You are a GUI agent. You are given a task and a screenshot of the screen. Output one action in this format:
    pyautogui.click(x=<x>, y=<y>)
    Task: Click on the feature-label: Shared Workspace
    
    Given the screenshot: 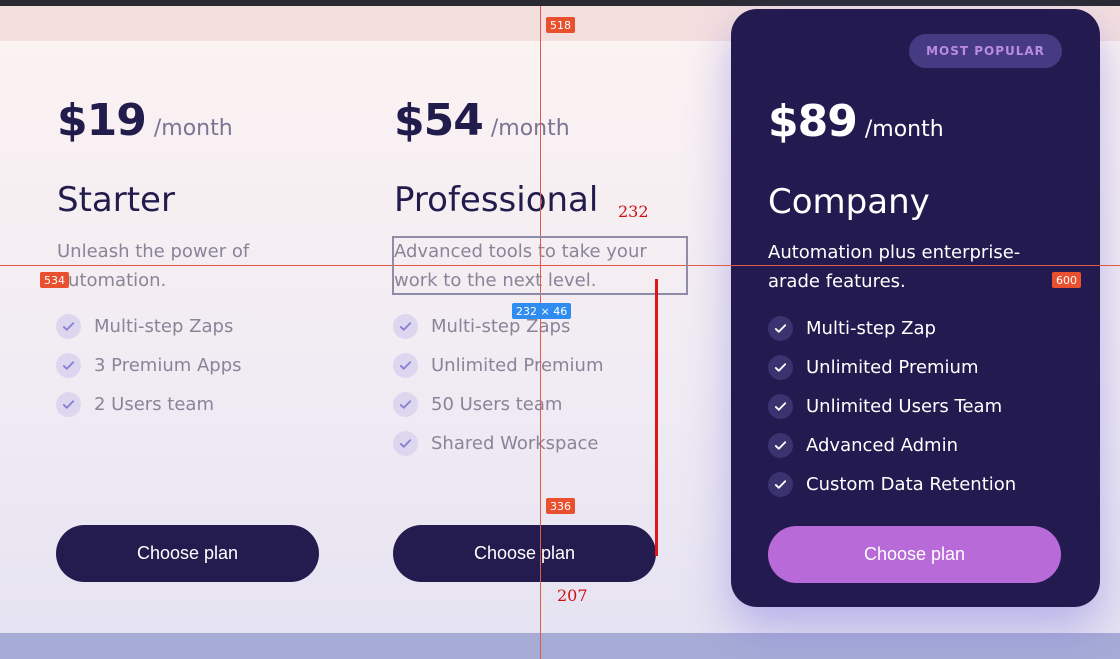 What is the action you would take?
    pyautogui.click(x=515, y=443)
    